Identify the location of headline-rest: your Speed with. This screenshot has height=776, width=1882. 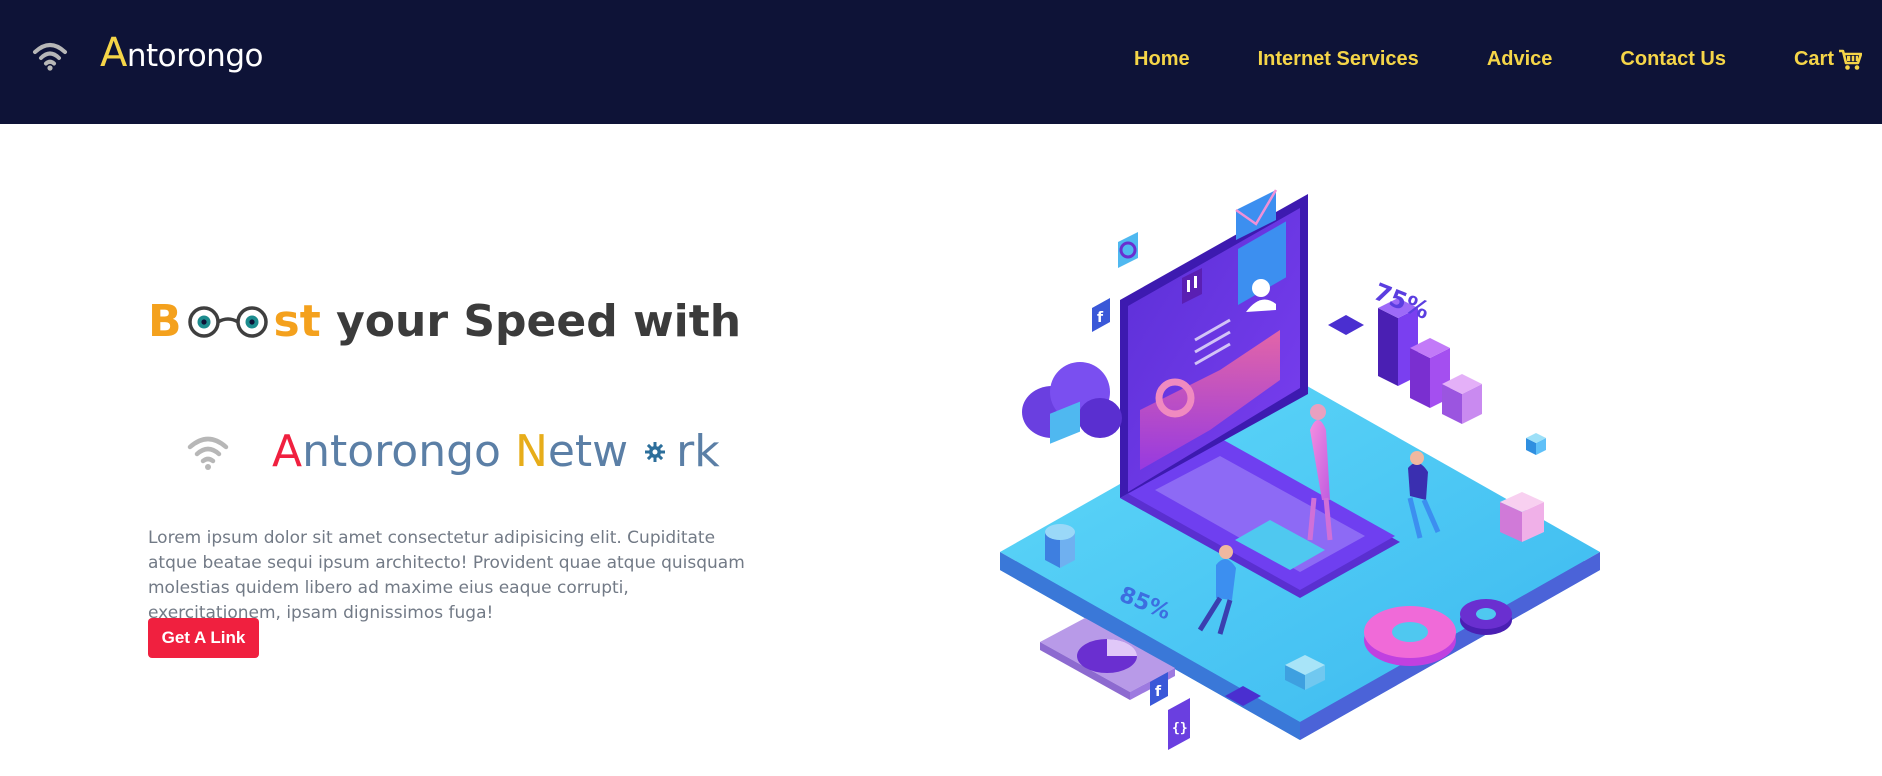
(531, 321).